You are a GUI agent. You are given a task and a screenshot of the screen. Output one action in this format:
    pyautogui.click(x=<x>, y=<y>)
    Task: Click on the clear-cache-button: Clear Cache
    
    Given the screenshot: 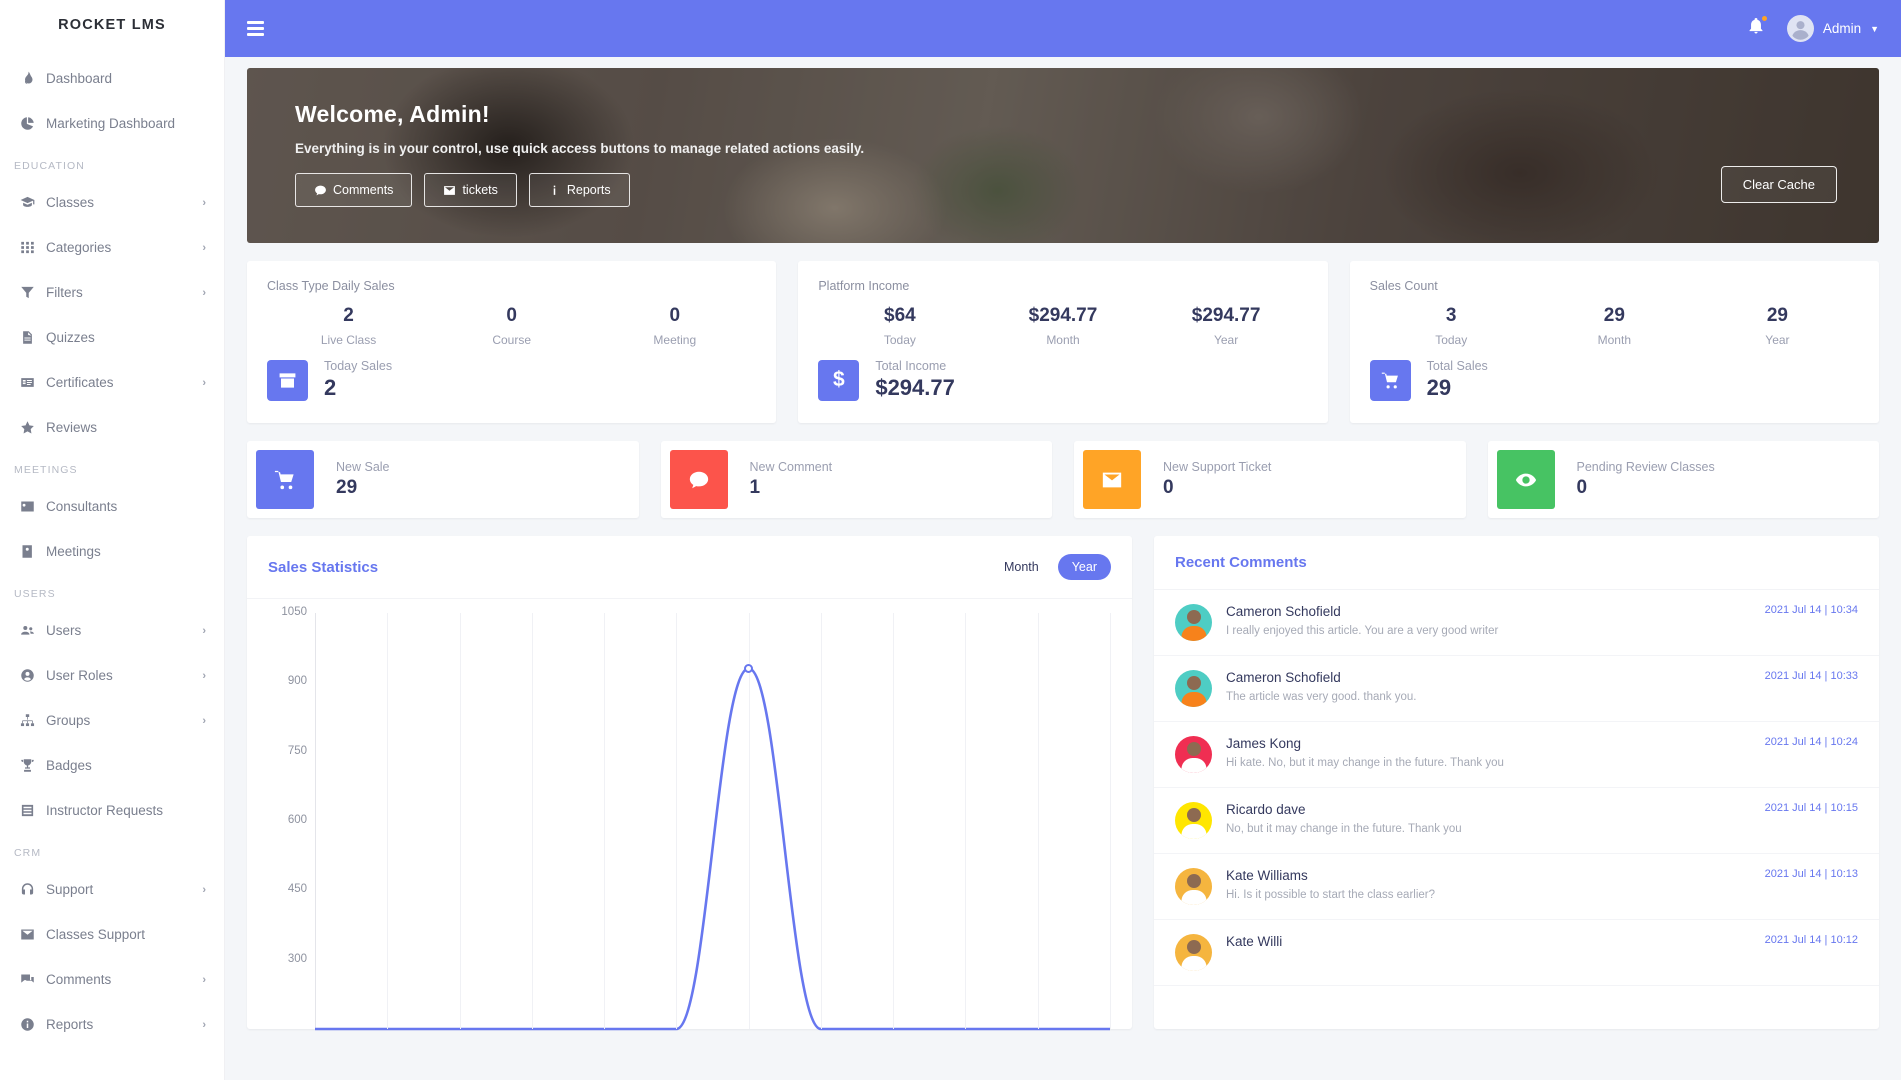 What is the action you would take?
    pyautogui.click(x=1778, y=184)
    